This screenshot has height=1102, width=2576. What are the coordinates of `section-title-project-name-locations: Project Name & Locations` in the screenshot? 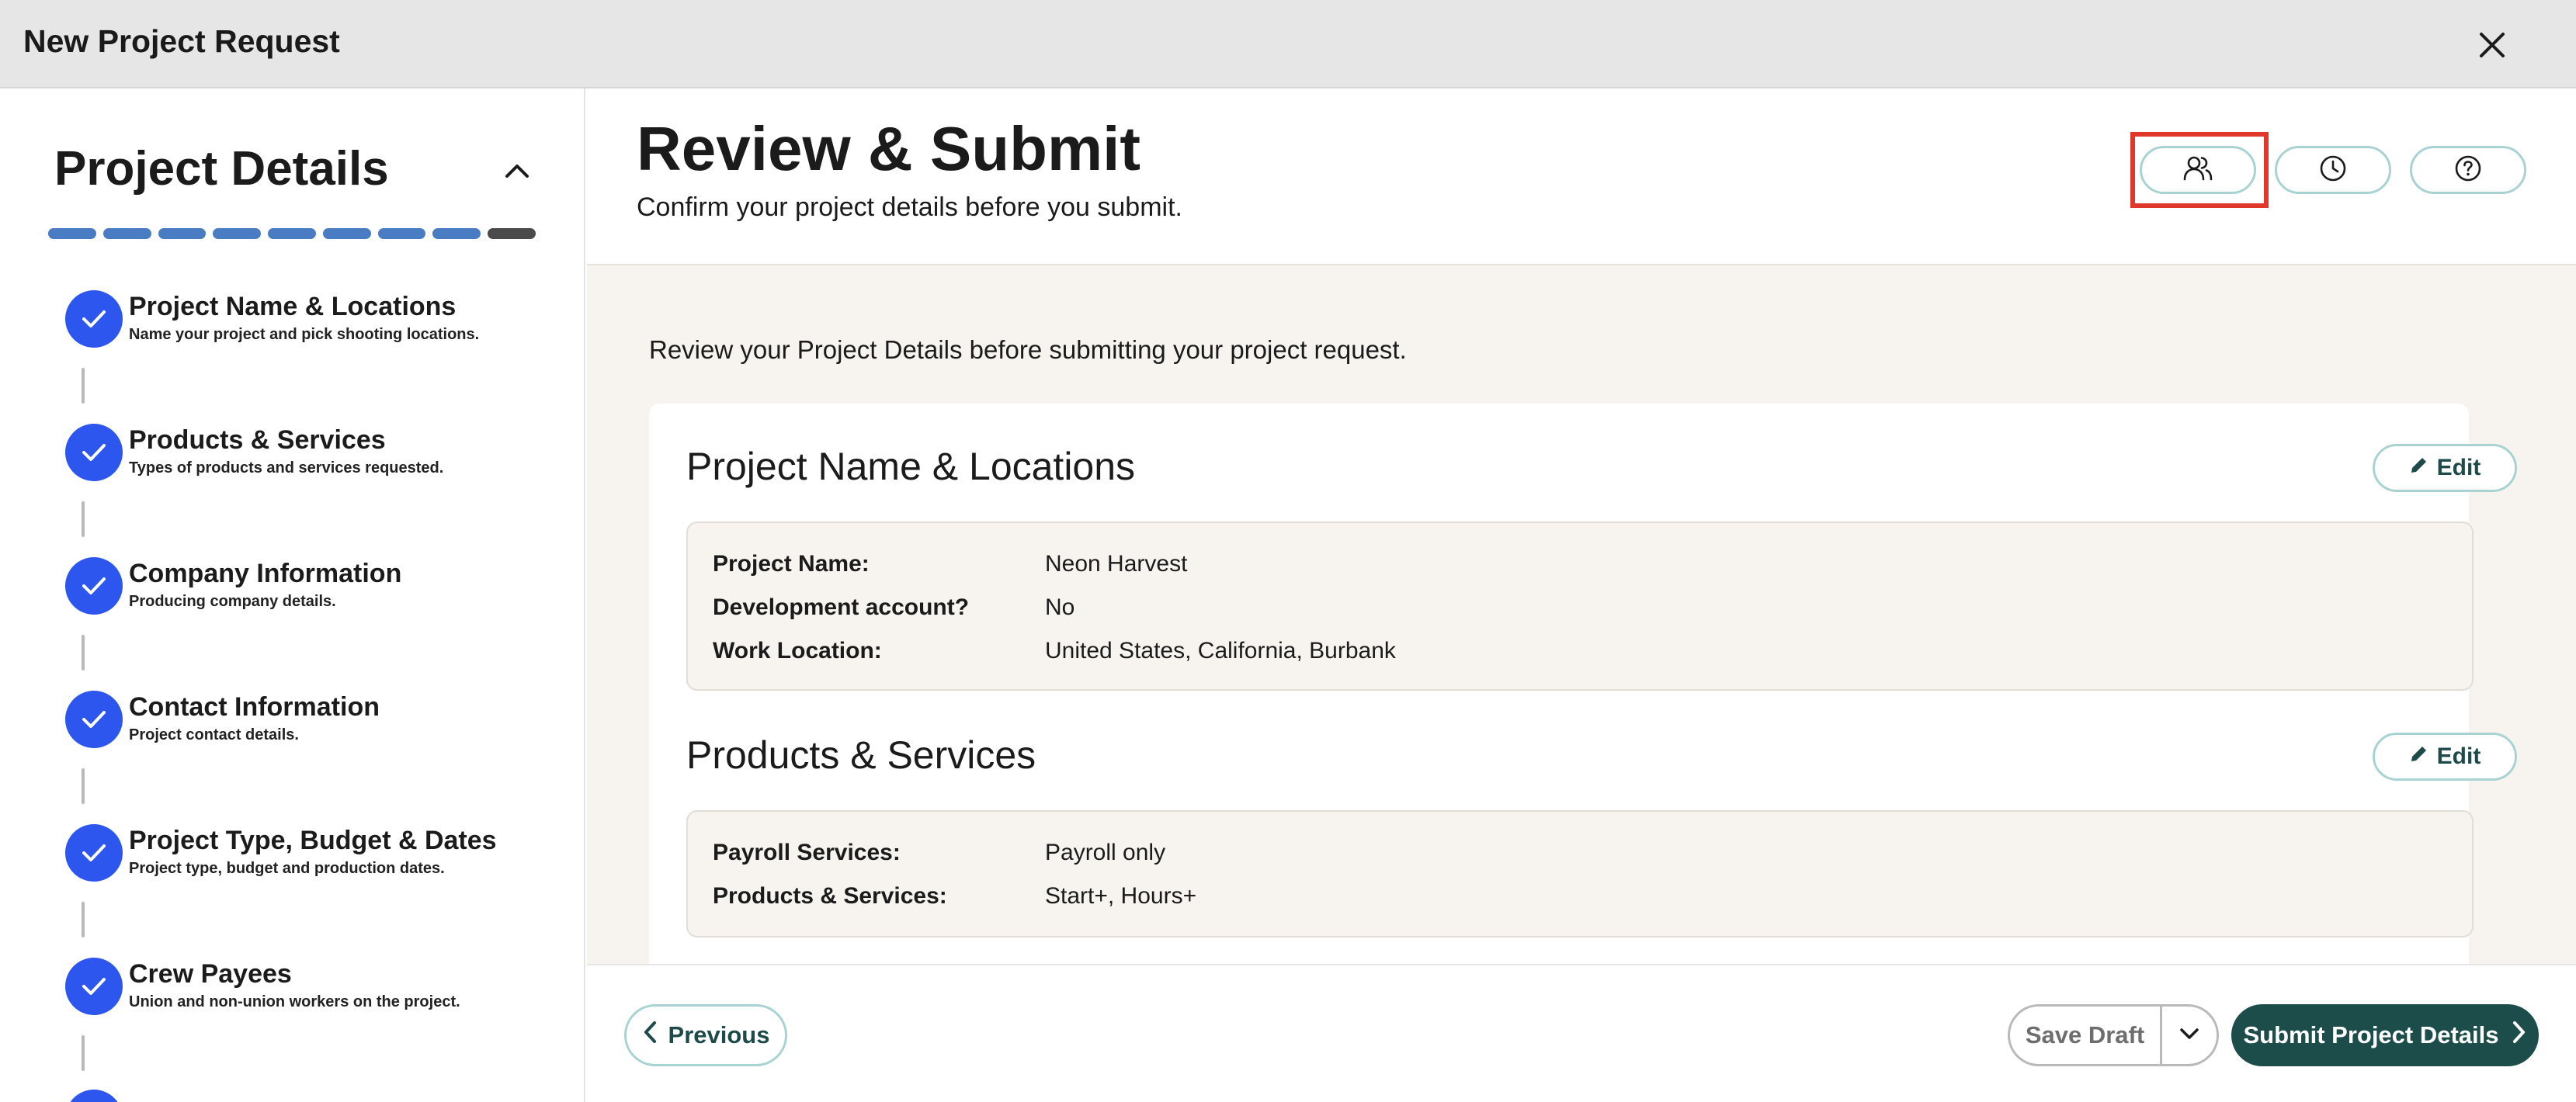 It's located at (911, 466).